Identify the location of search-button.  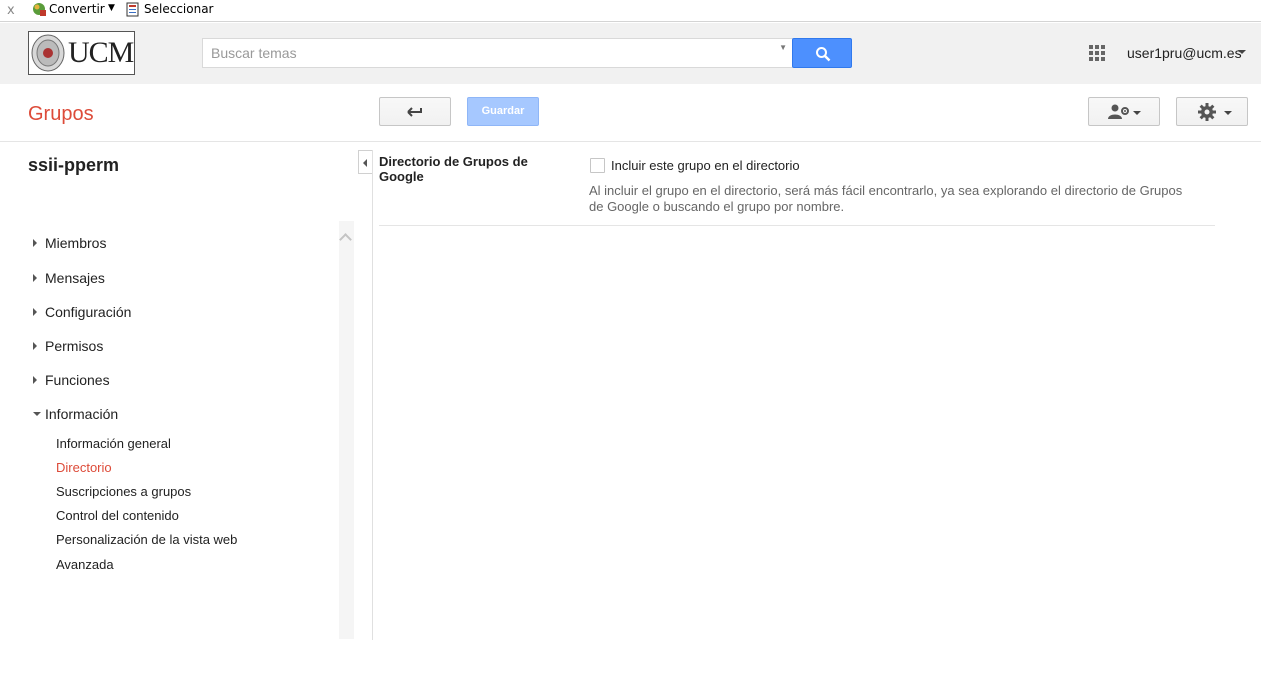
(822, 53).